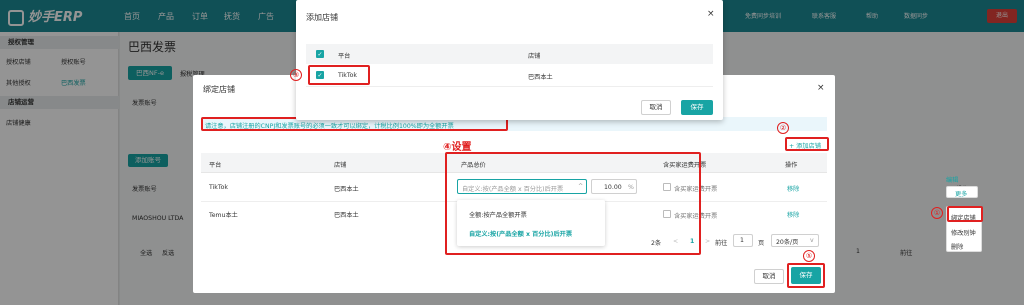 This screenshot has width=1024, height=305. Describe the element at coordinates (791, 165) in the screenshot. I see `col-action: 操作` at that location.